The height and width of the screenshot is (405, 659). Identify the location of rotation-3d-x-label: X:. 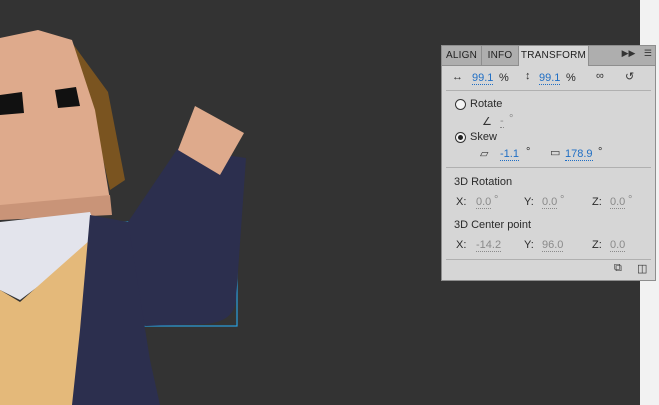
(461, 202).